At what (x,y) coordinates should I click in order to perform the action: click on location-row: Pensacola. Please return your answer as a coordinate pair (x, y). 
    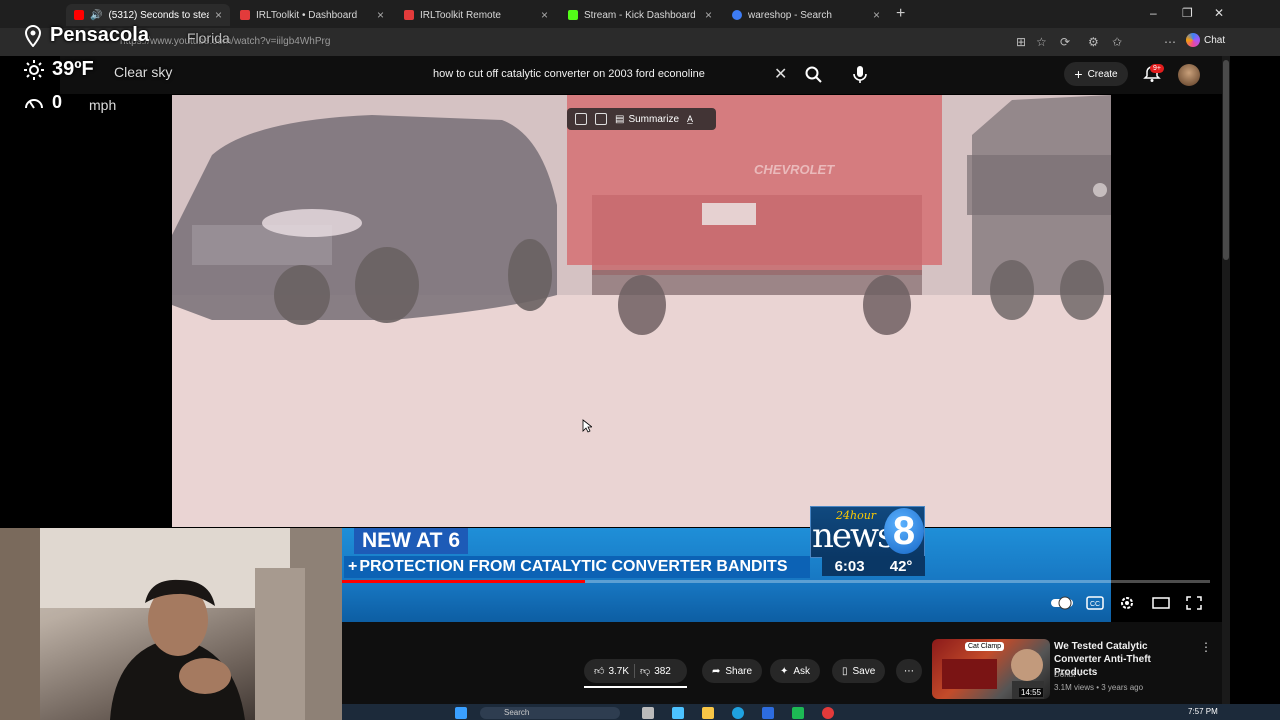
    Looking at the image, I should click on (86, 35).